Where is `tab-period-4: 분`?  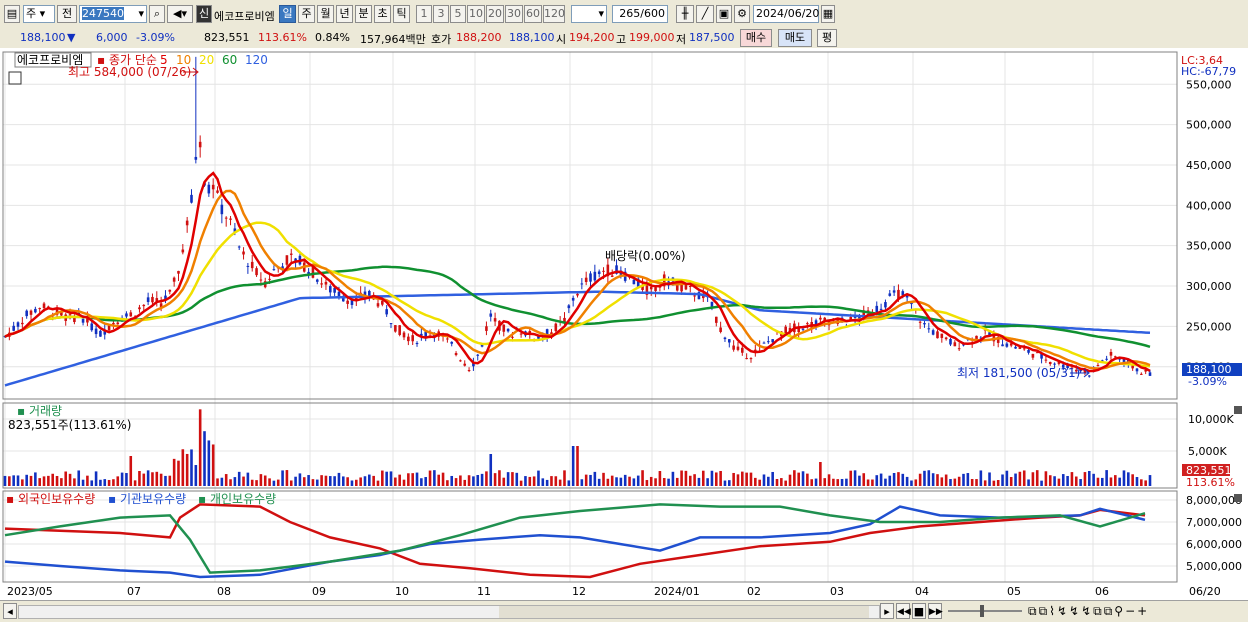
tab-period-4: 분 is located at coordinates (363, 14).